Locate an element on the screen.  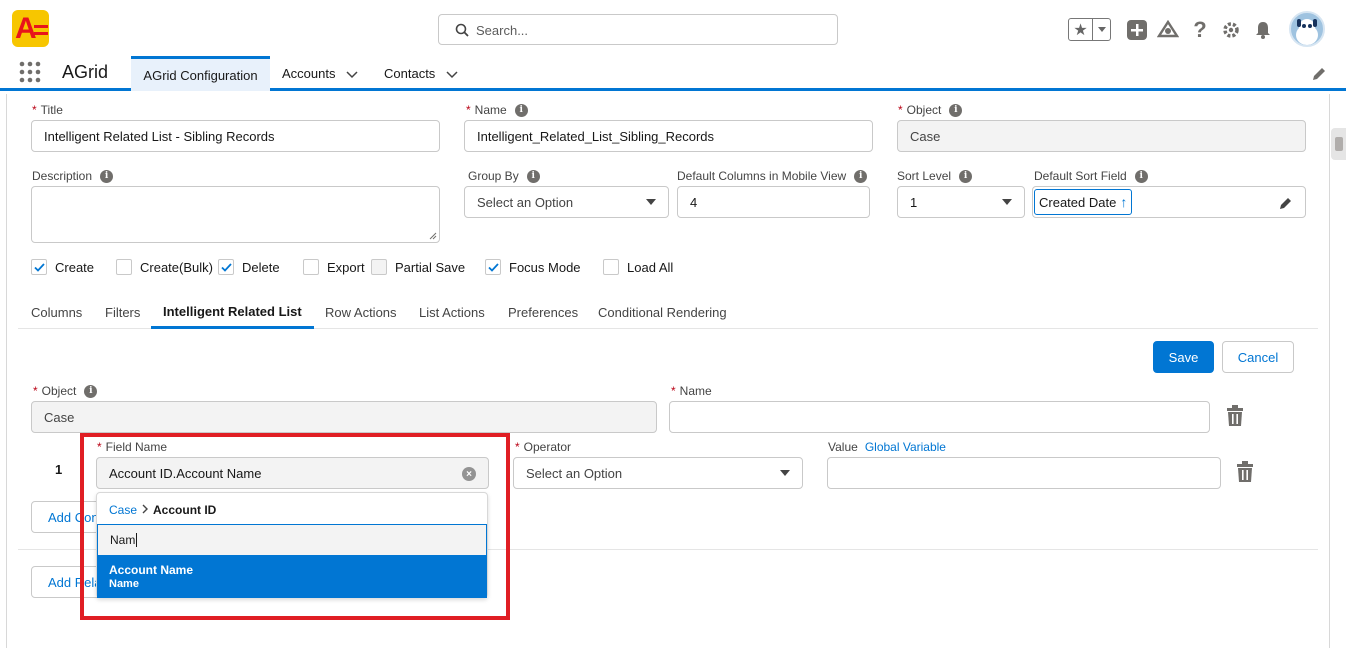
checkbox-focus-mode: Focus Mode is located at coordinates (533, 267).